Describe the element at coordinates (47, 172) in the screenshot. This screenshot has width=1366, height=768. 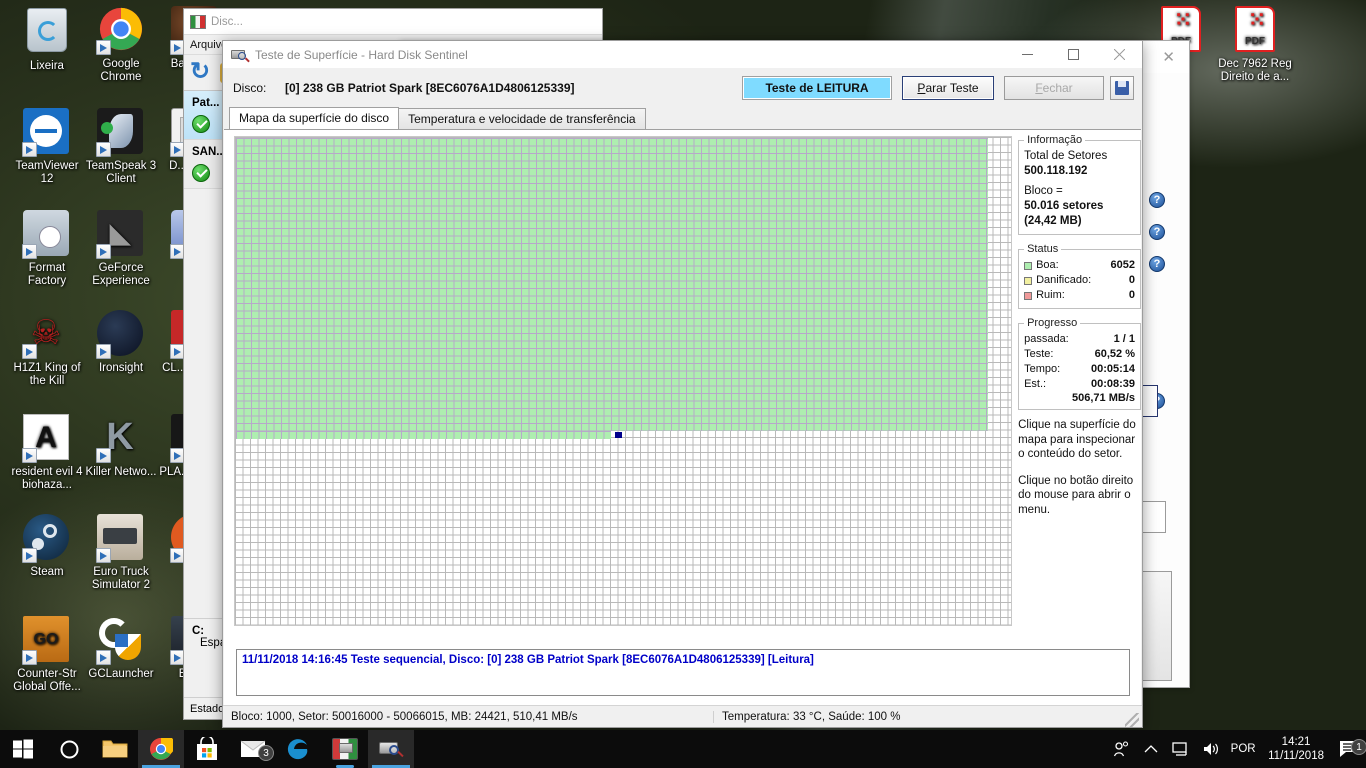
I see `desktop-icon-label: TeamViewer 12` at that location.